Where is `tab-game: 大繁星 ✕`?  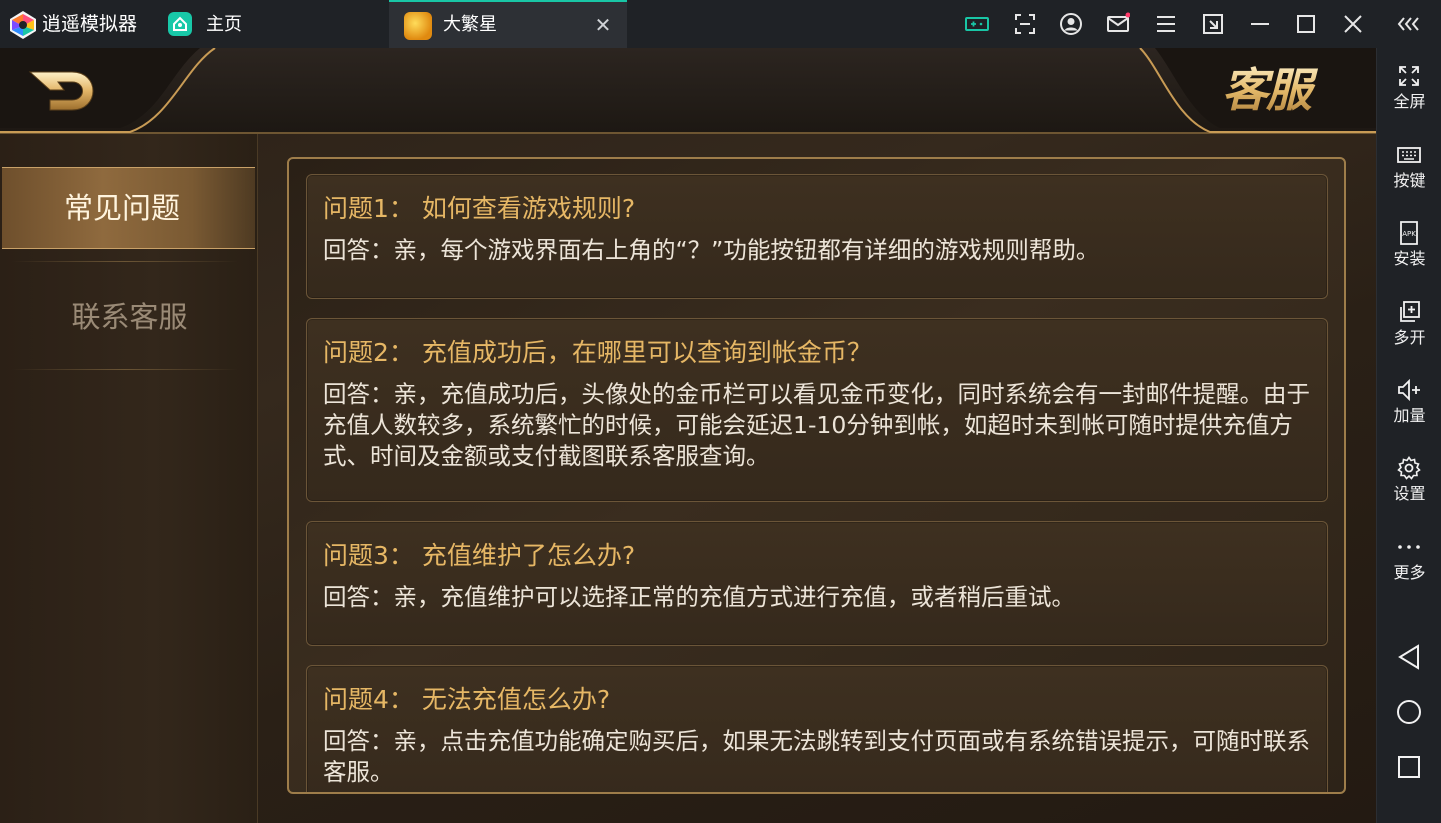
tab-game: 大繁星 ✕ is located at coordinates (508, 24).